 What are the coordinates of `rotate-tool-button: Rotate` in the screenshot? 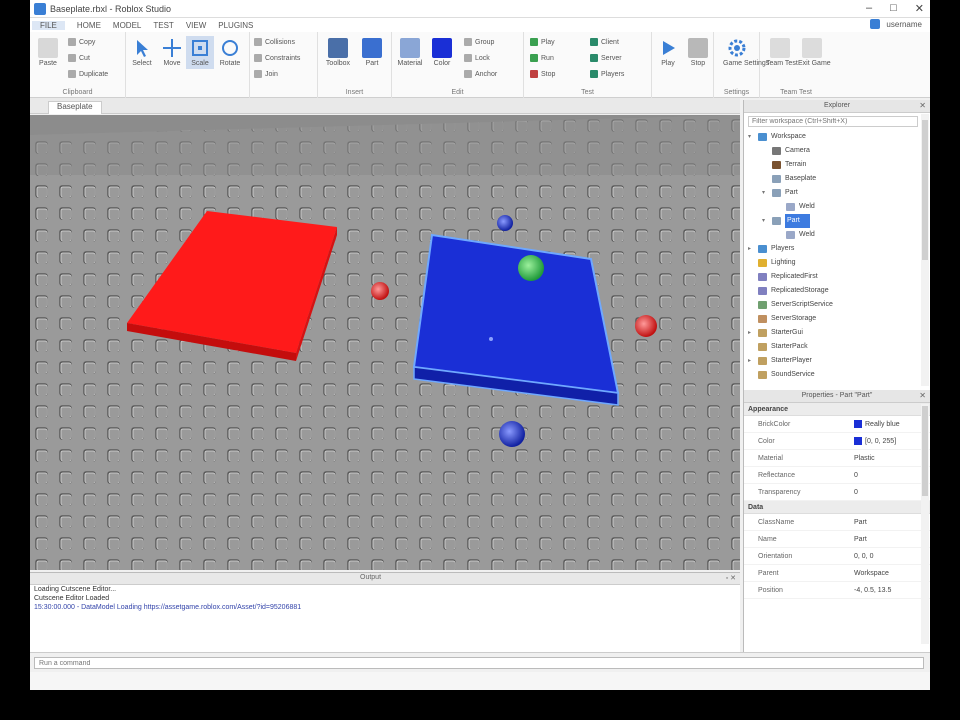 It's located at (230, 52).